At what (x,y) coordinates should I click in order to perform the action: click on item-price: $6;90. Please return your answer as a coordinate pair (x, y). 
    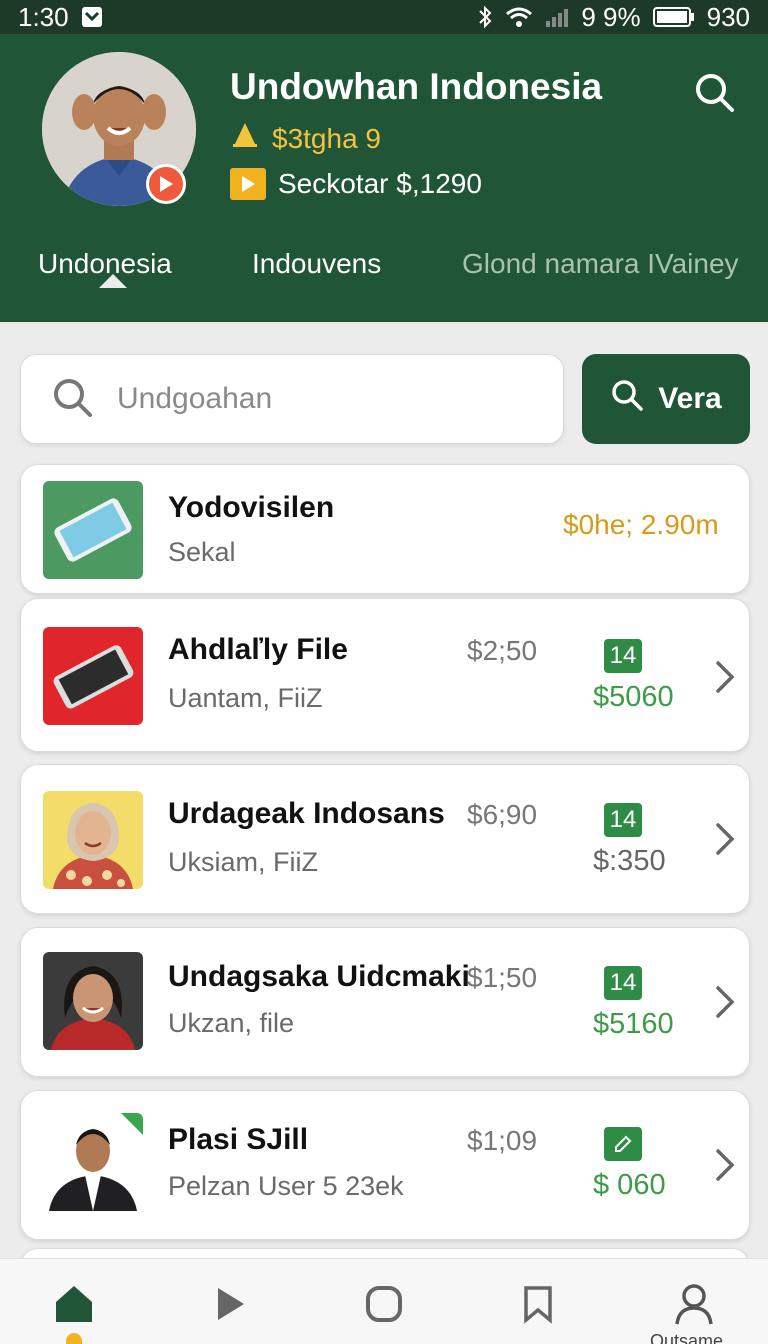
    Looking at the image, I should click on (502, 814).